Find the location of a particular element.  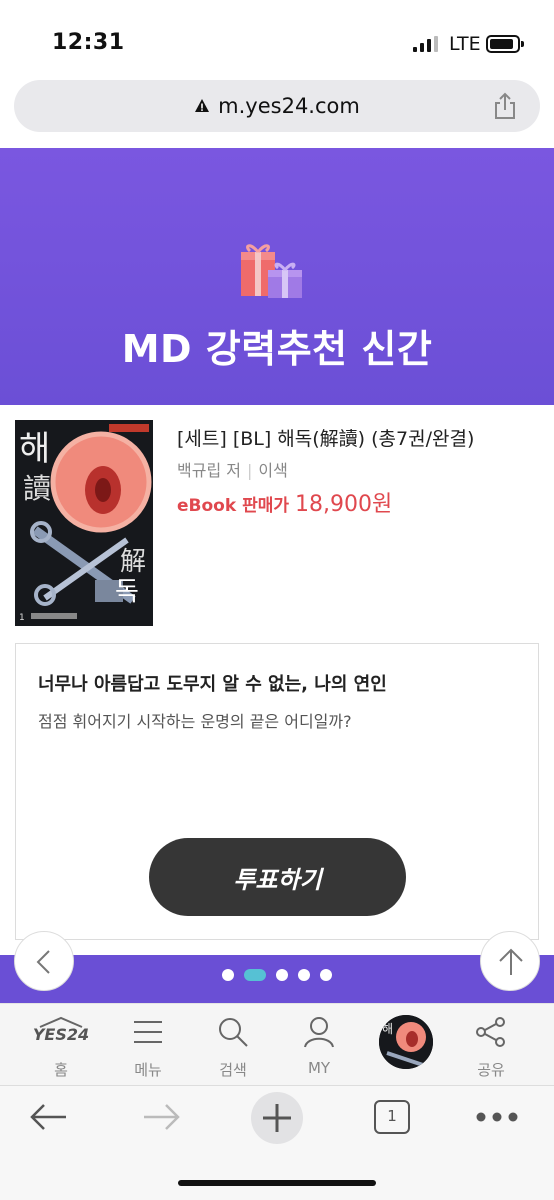

menu-icon is located at coordinates (148, 1032).